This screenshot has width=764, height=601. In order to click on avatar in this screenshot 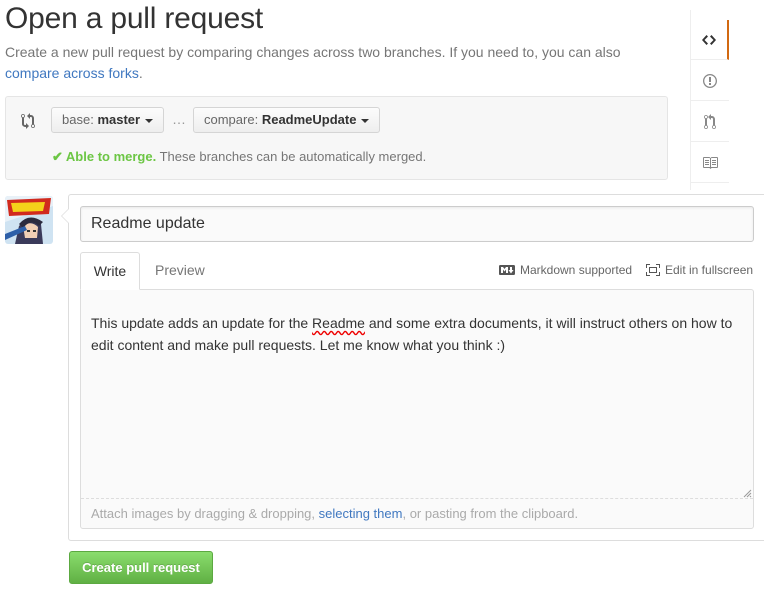, I will do `click(29, 220)`.